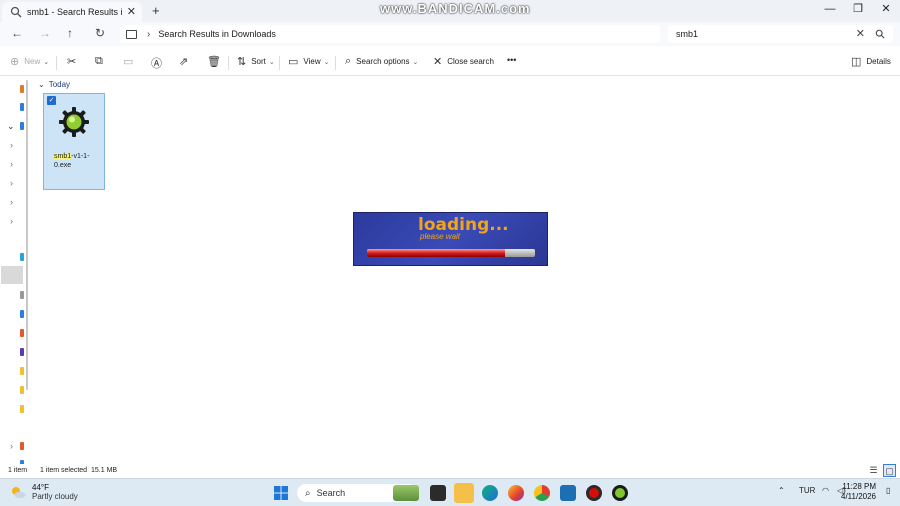  What do you see at coordinates (406, 493) in the screenshot?
I see `search-highlights-icon` at bounding box center [406, 493].